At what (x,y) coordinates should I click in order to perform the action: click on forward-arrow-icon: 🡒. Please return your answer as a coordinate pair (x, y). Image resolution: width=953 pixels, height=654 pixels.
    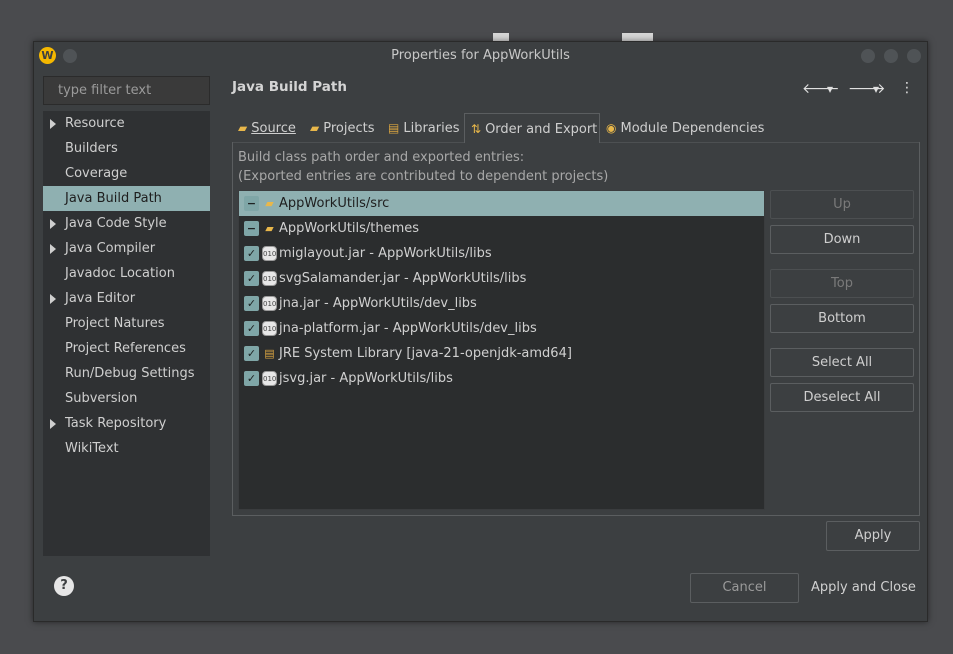
    Looking at the image, I should click on (867, 88).